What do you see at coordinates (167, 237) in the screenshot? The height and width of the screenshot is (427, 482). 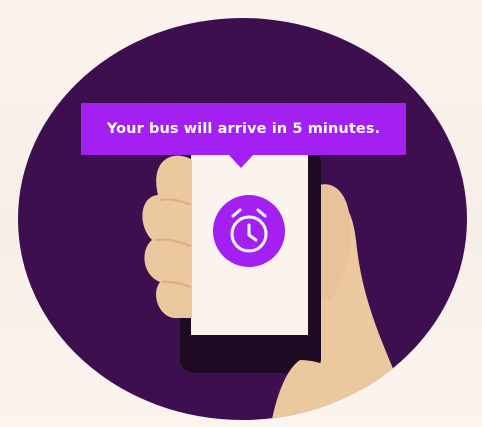 I see `hand-fingers` at bounding box center [167, 237].